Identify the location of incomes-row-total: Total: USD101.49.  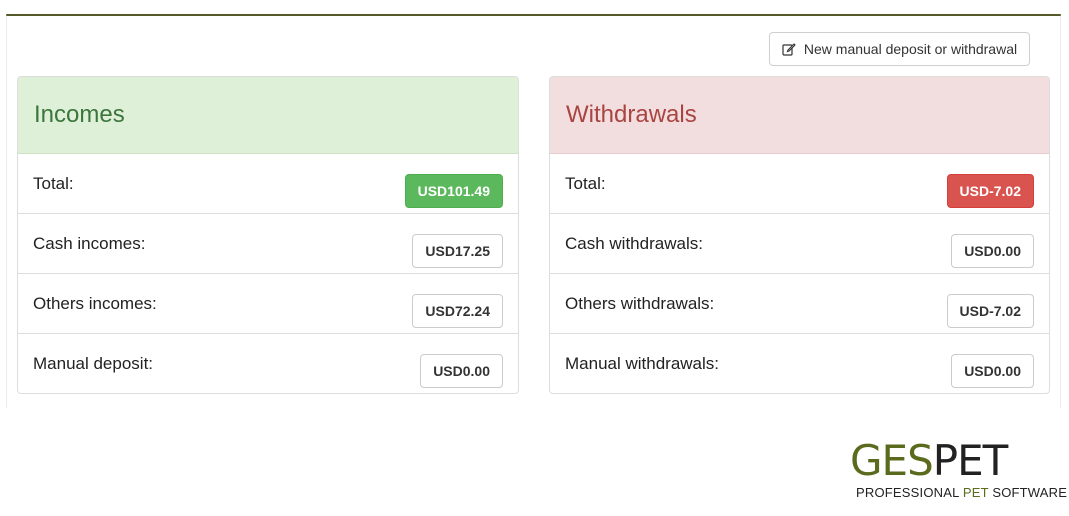
(268, 184).